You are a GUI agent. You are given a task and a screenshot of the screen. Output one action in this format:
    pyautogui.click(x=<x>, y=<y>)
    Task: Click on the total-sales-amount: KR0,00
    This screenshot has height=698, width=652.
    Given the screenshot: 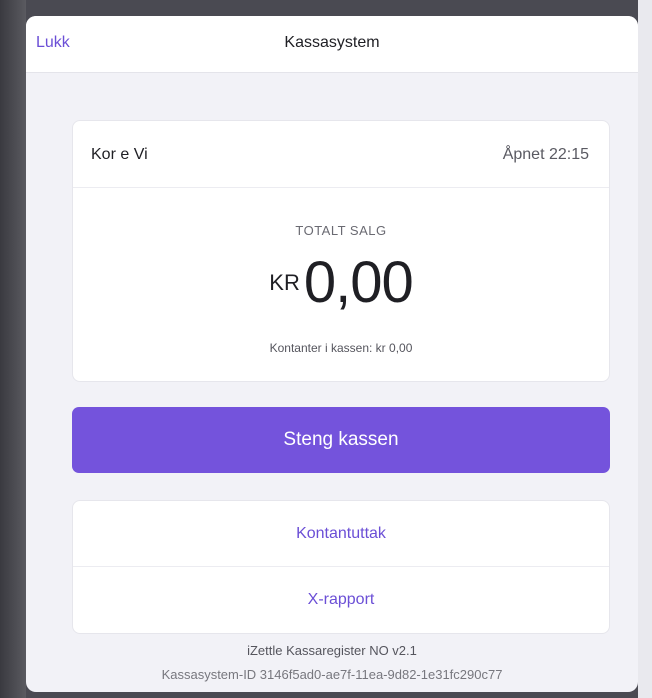 What is the action you would take?
    pyautogui.click(x=341, y=282)
    